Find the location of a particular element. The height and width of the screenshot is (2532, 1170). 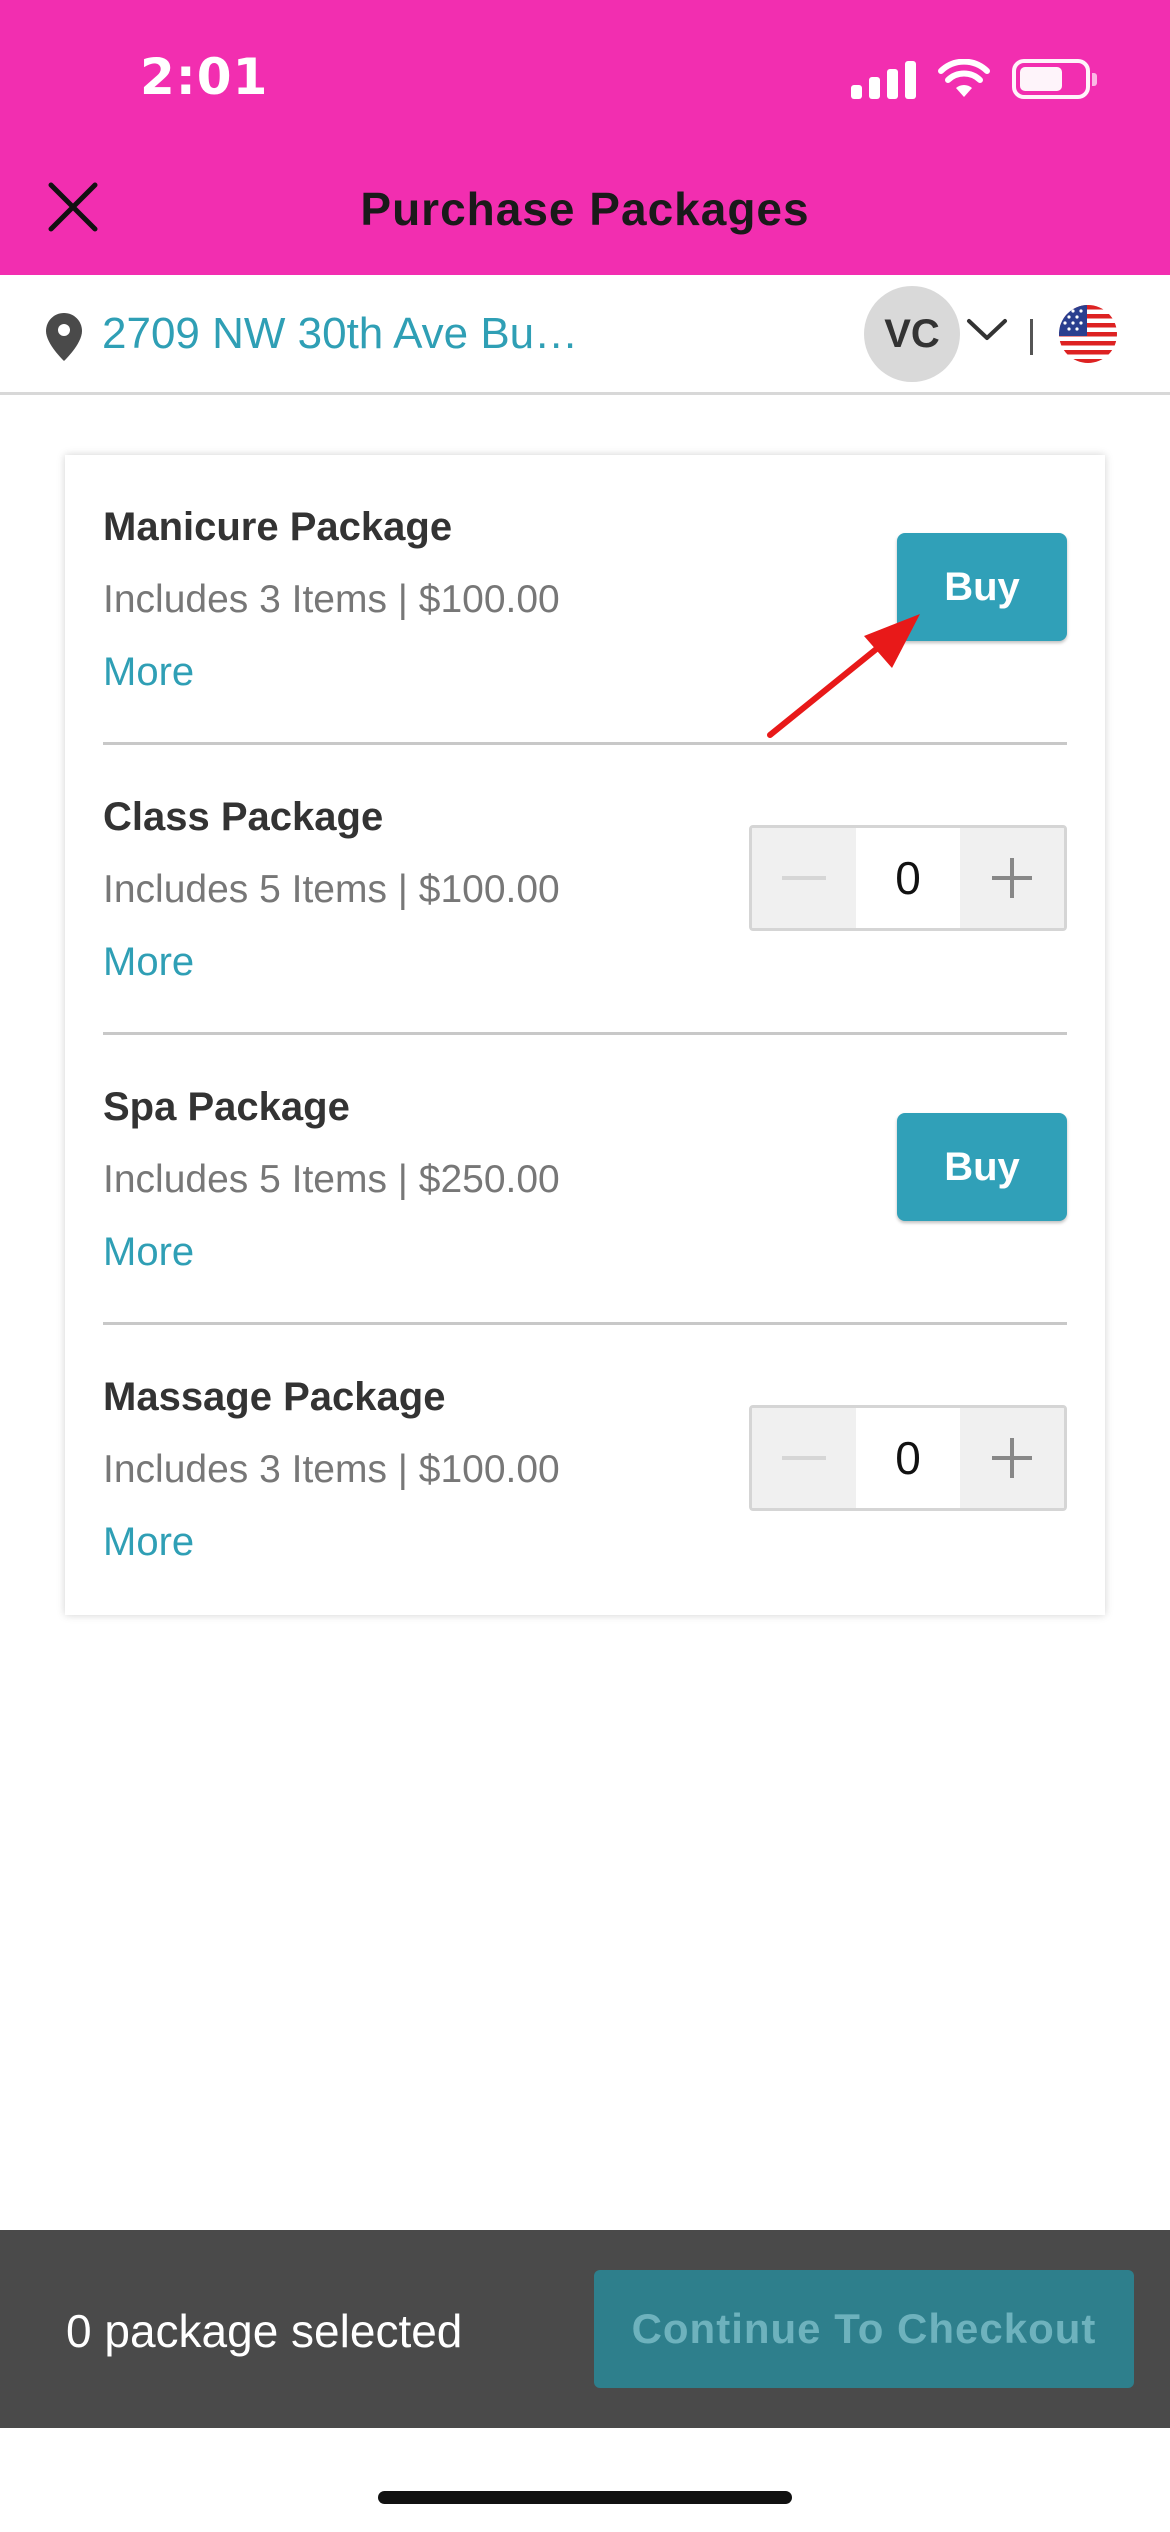

battery-icon is located at coordinates (1054, 79).